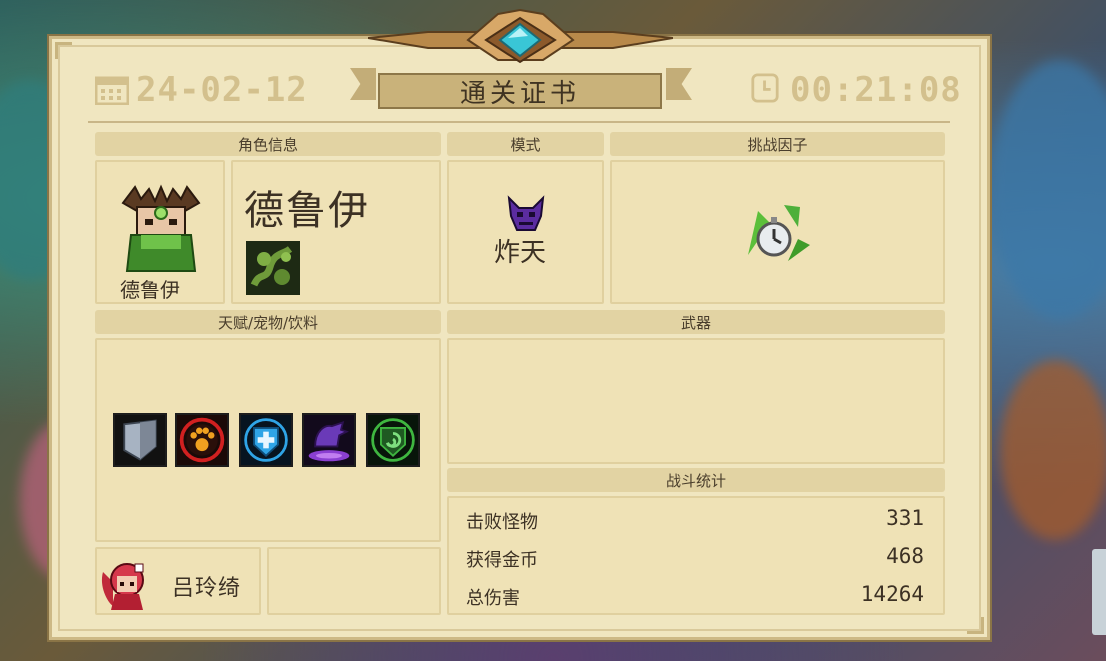  What do you see at coordinates (520, 253) in the screenshot?
I see `mode-name: 炸天` at bounding box center [520, 253].